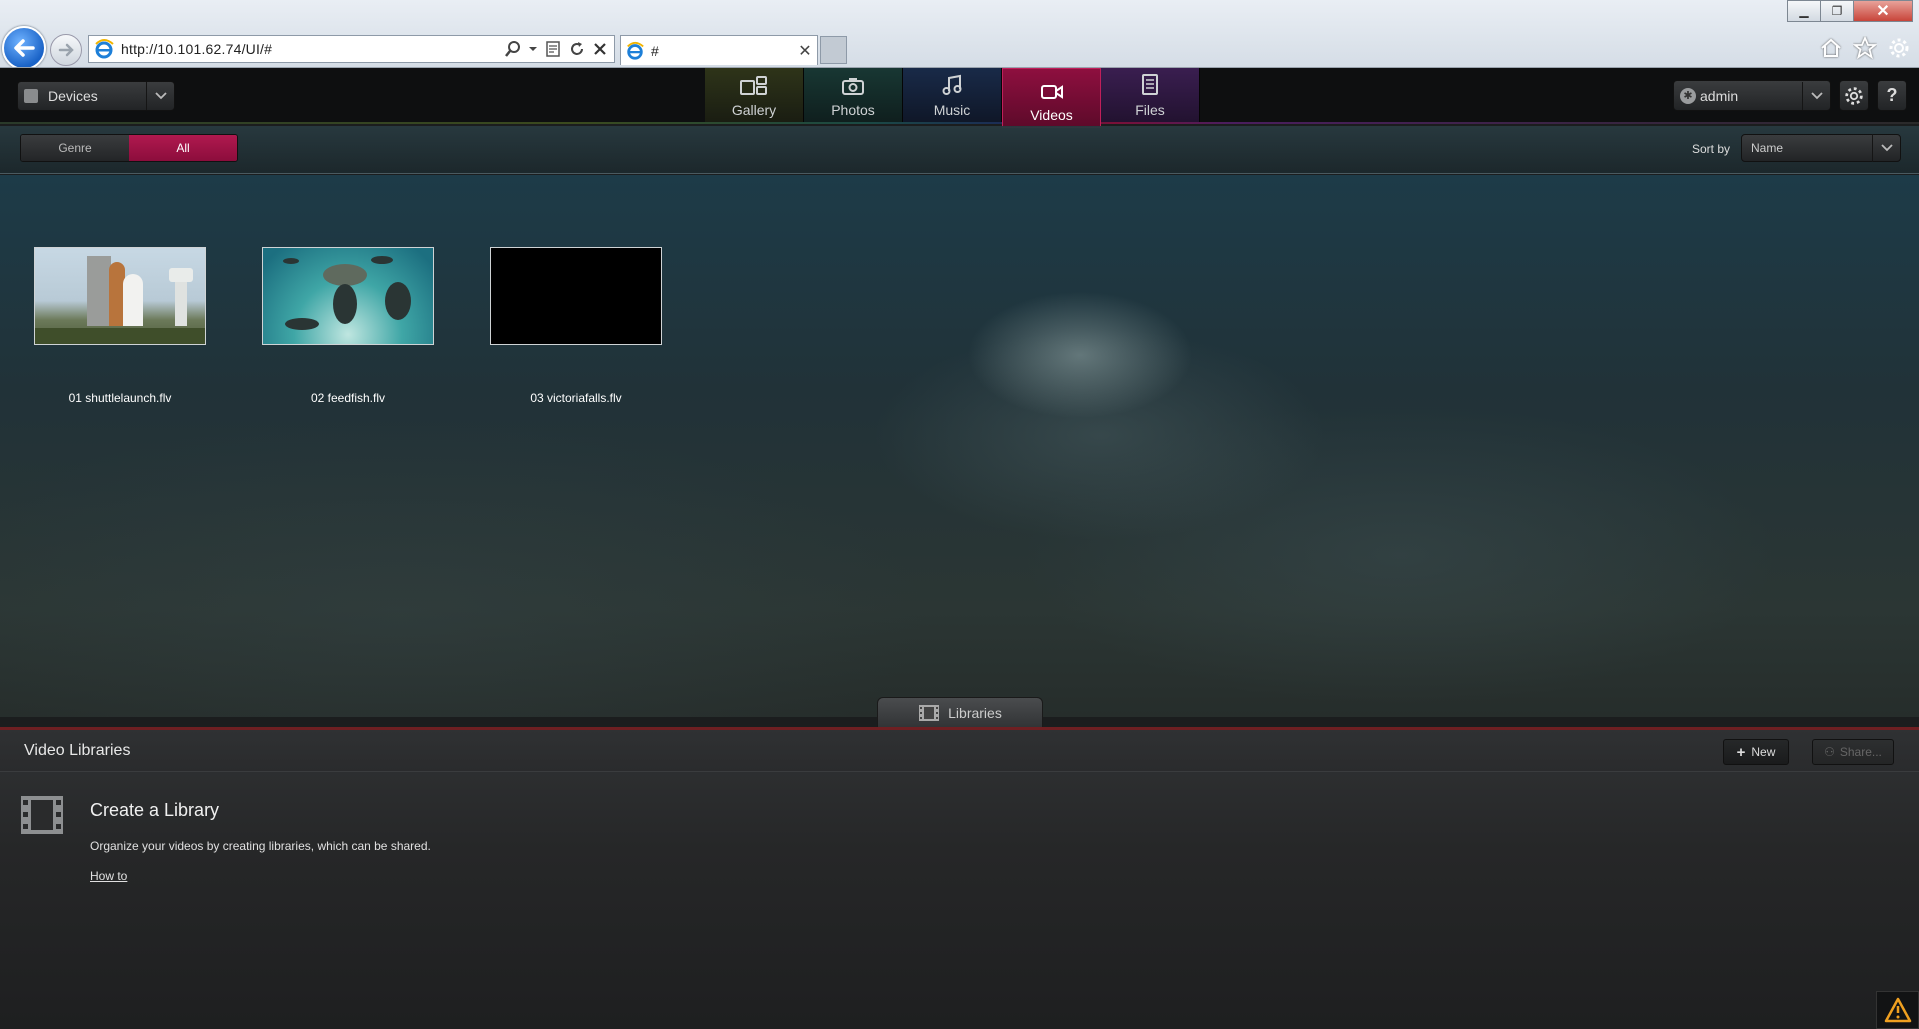 Image resolution: width=1919 pixels, height=1029 pixels. What do you see at coordinates (952, 84) in the screenshot?
I see `music-note-icon` at bounding box center [952, 84].